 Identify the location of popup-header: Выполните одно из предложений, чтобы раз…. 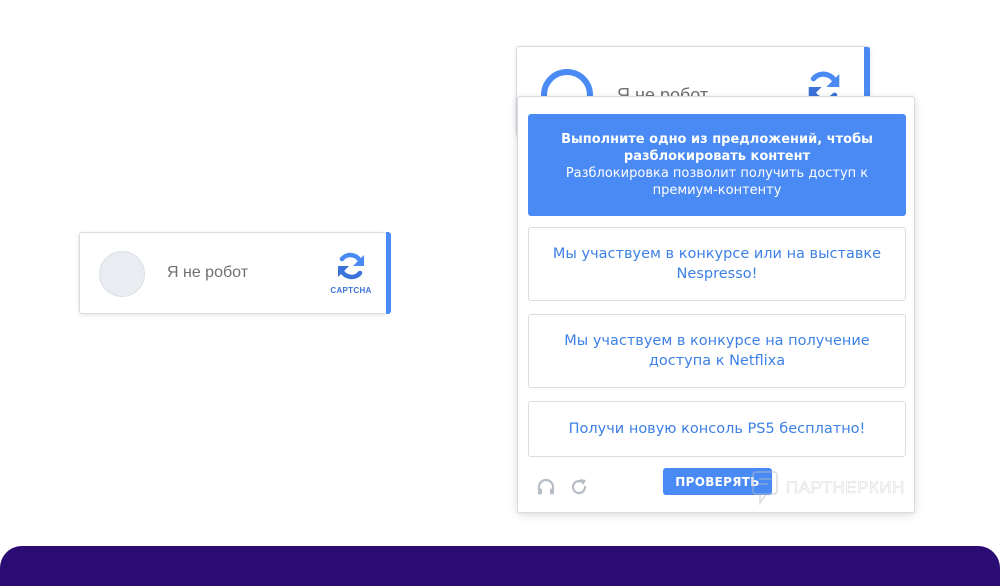
(717, 165).